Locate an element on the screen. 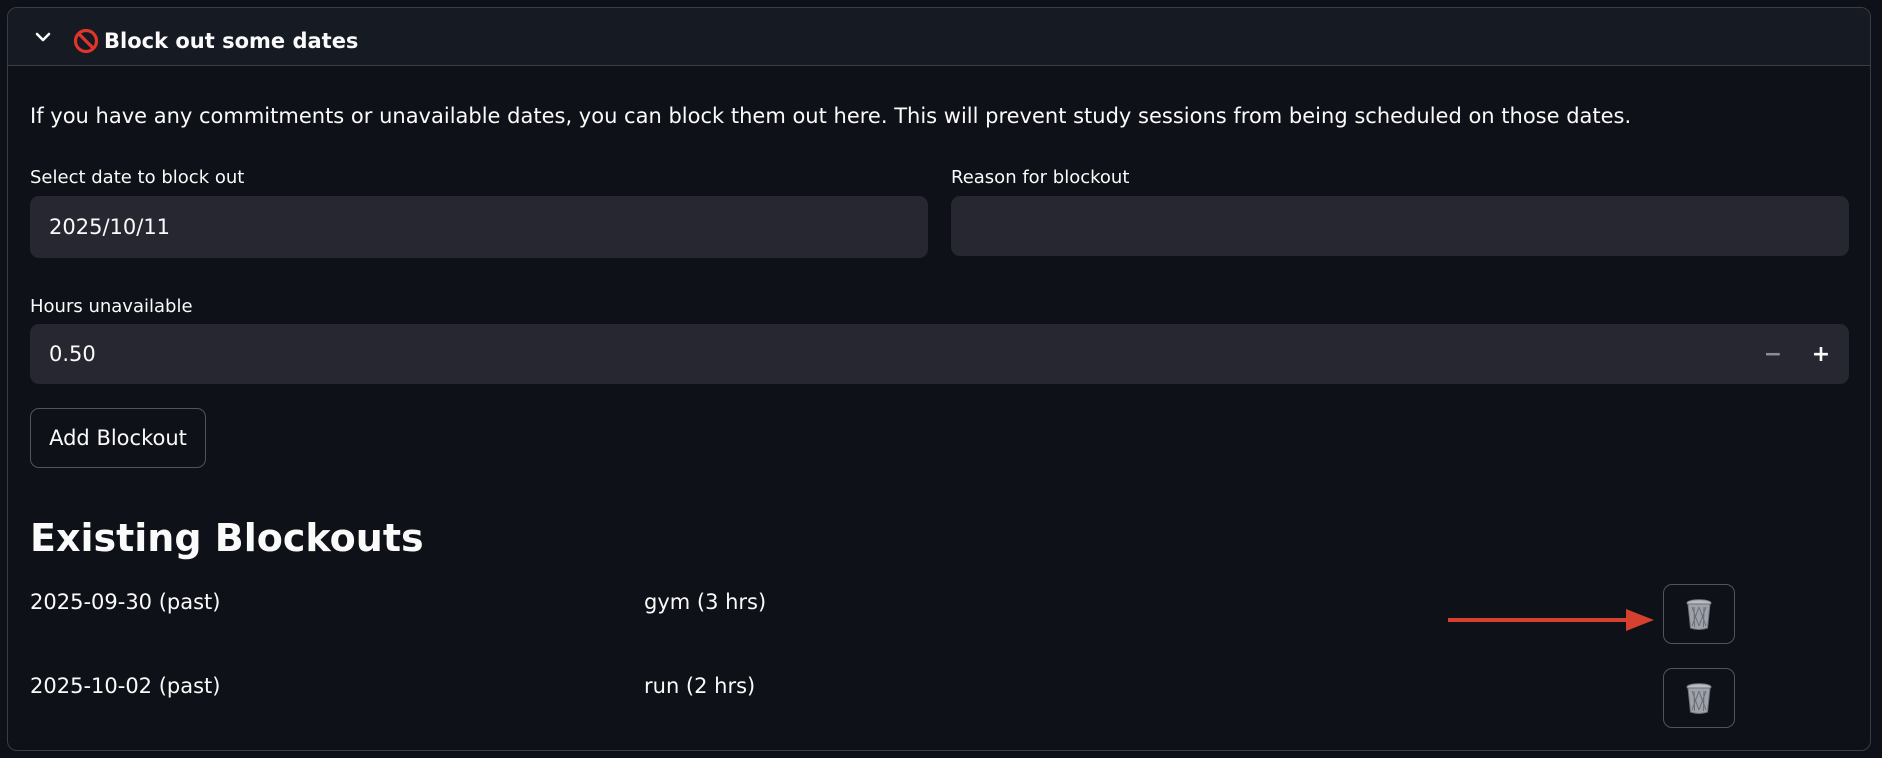 The image size is (1882, 758). date-input: 2025/10/11 is located at coordinates (479, 227).